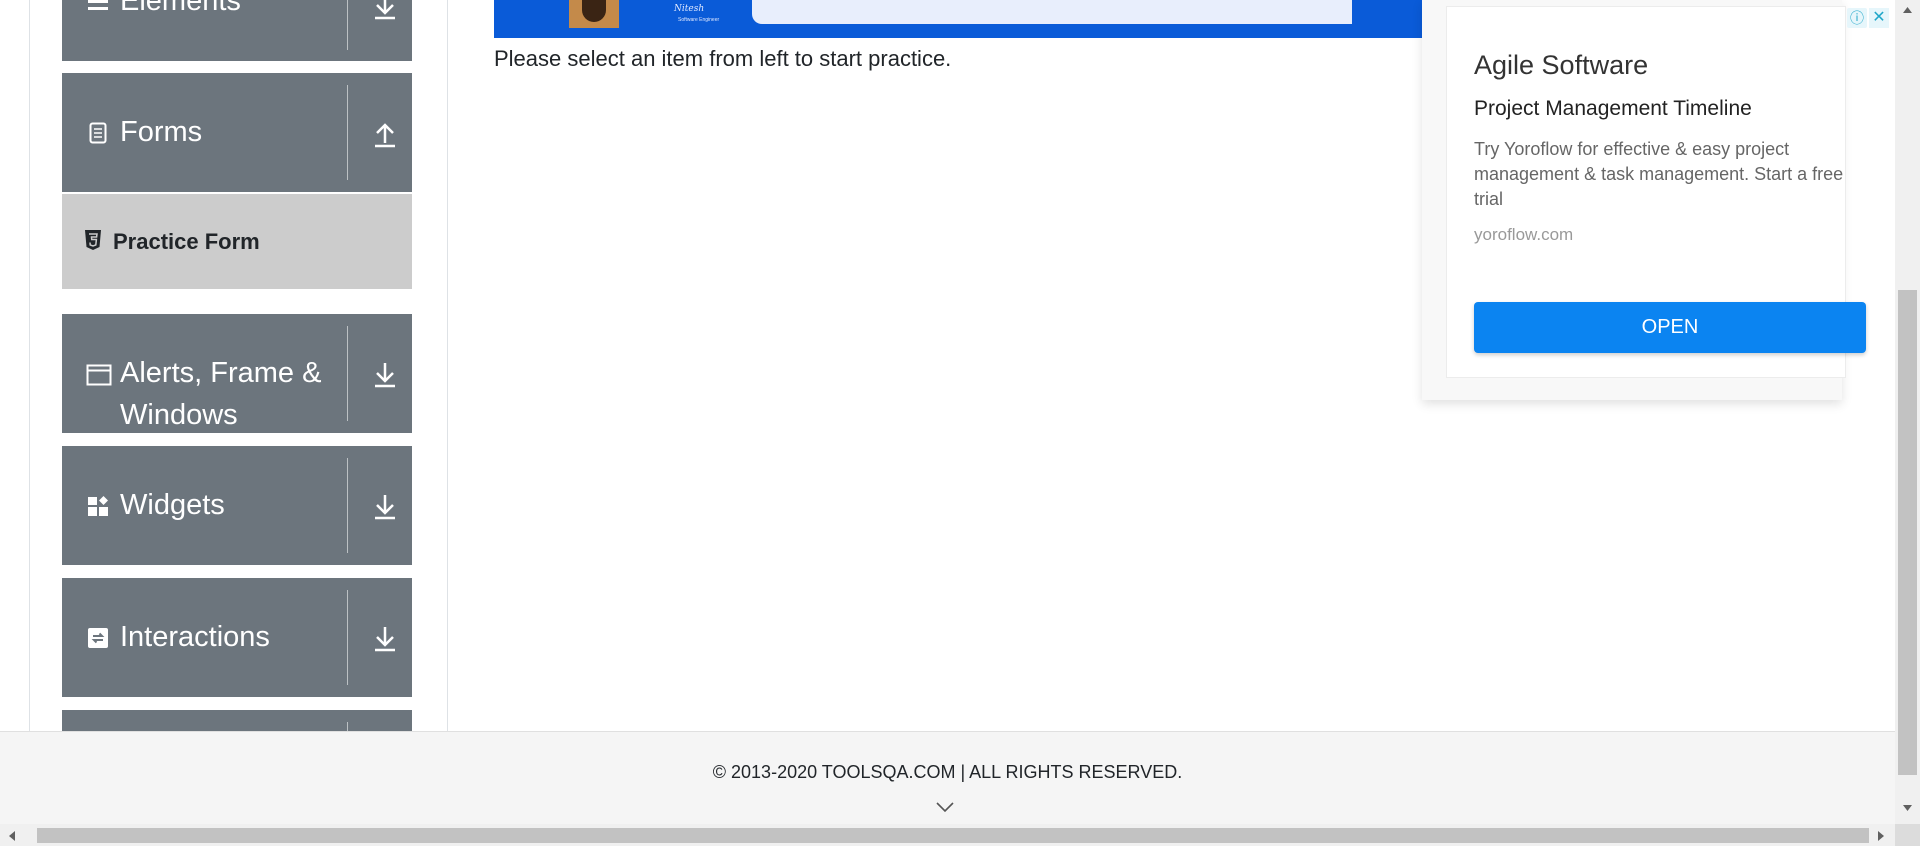 This screenshot has width=1920, height=846. Describe the element at coordinates (12, 836) in the screenshot. I see `scroll-left-arrow-icon` at that location.